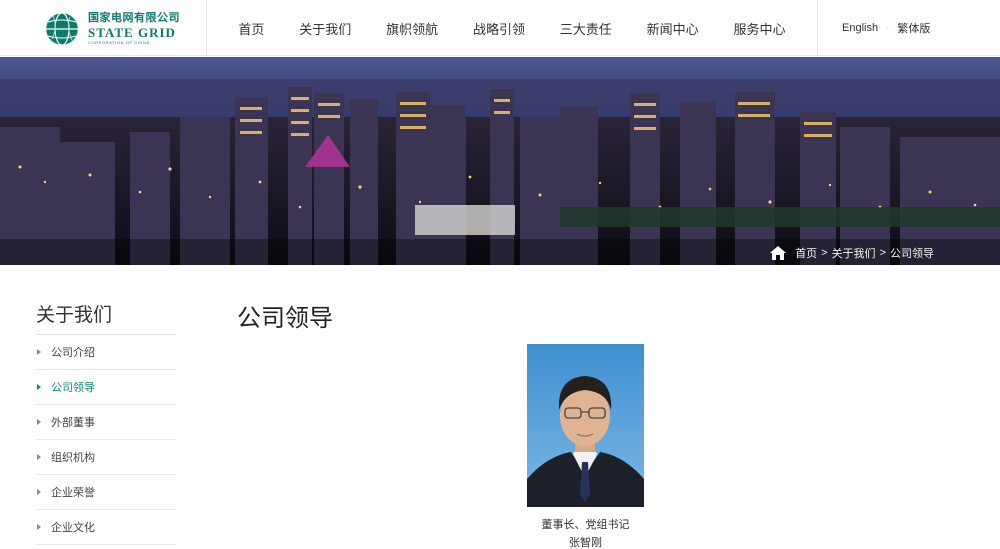 The width and height of the screenshot is (1000, 549). What do you see at coordinates (119, 42) in the screenshot?
I see `logo-subtitle: CORPORATION OF CHINA` at bounding box center [119, 42].